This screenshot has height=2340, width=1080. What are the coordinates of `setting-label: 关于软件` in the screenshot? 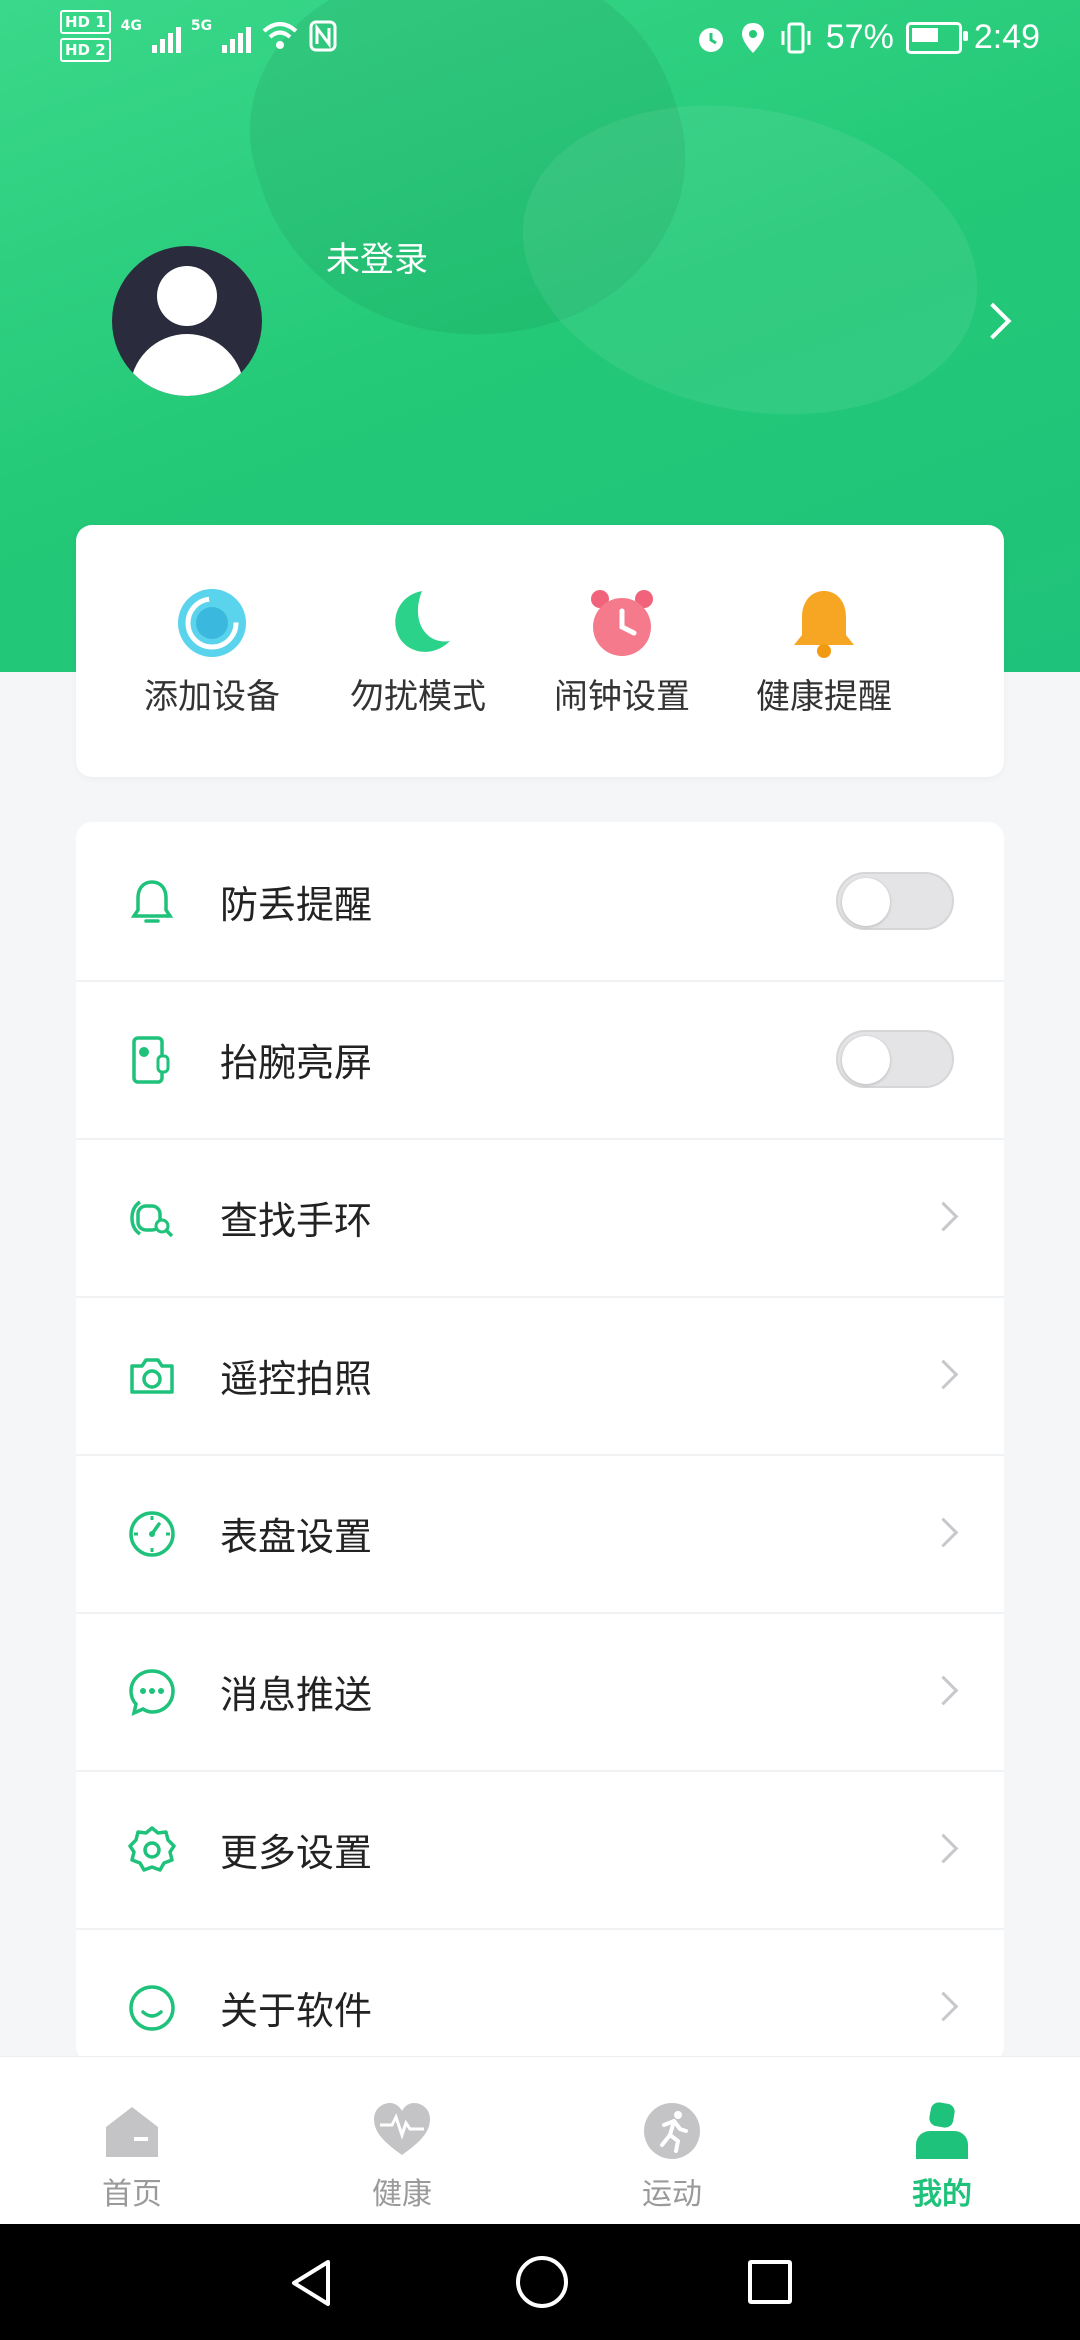 It's located at (296, 2011).